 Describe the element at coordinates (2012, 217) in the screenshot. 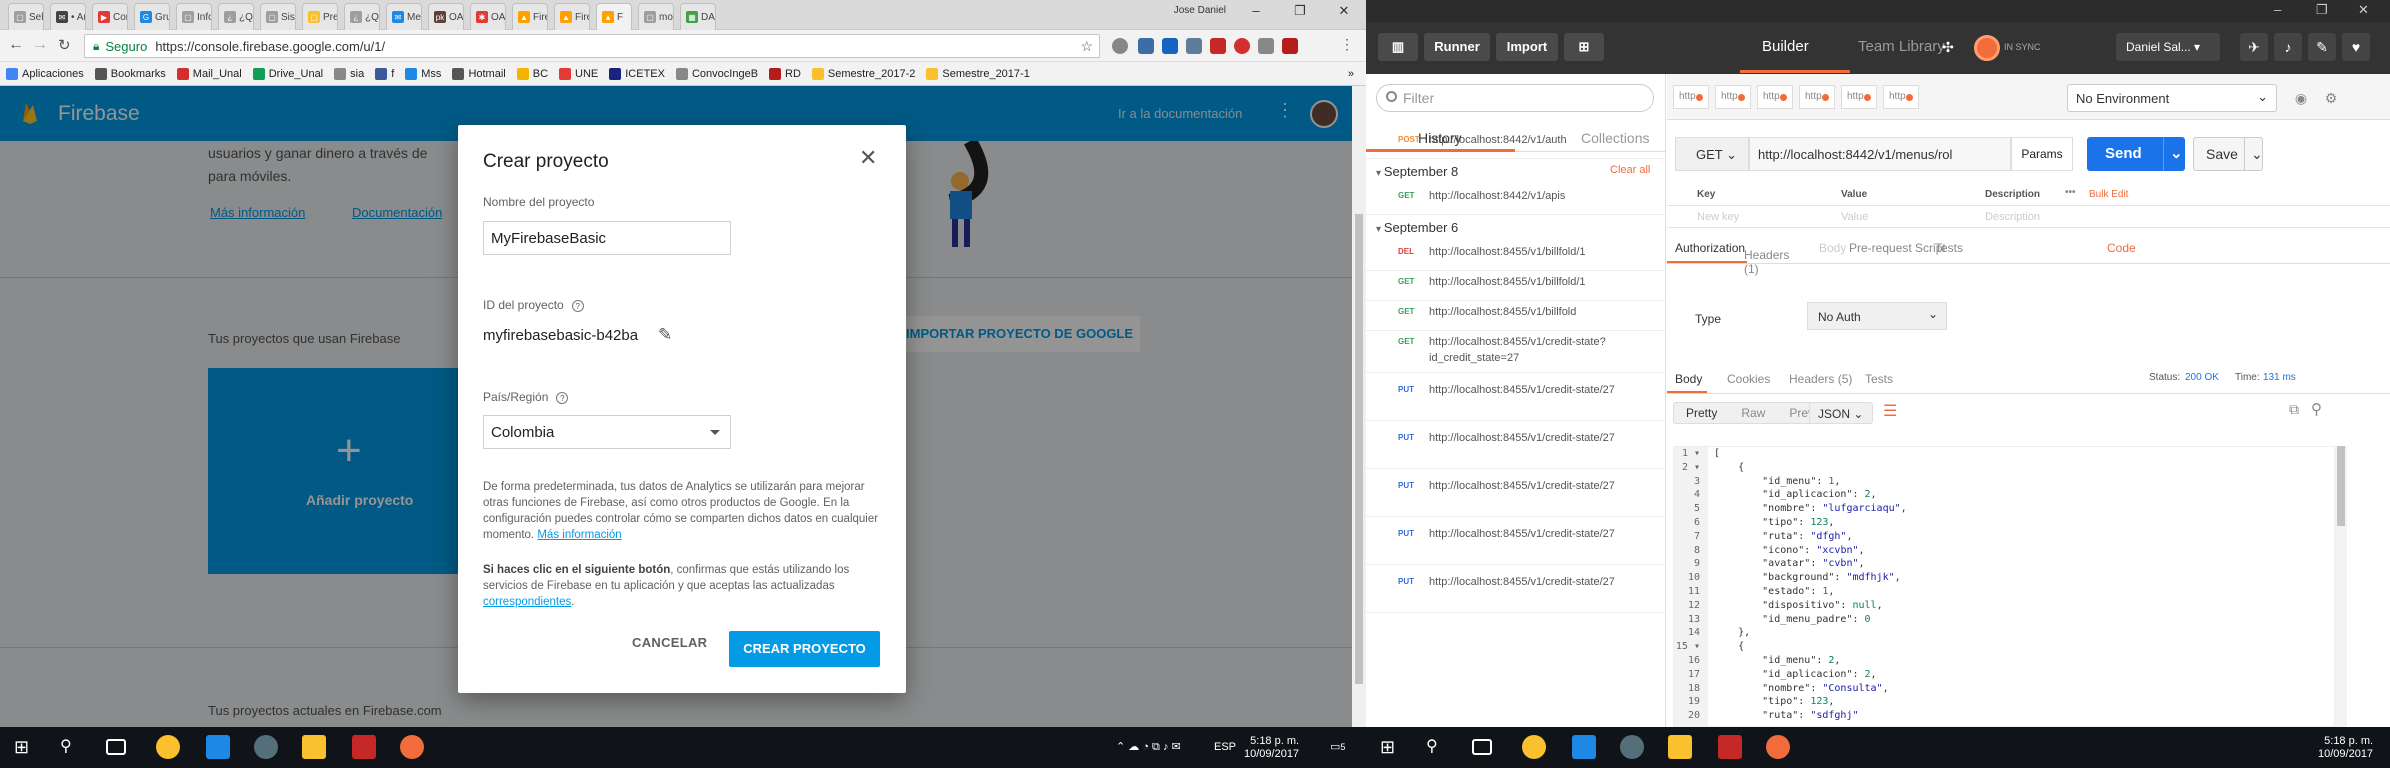

I see `description-input: Description` at that location.